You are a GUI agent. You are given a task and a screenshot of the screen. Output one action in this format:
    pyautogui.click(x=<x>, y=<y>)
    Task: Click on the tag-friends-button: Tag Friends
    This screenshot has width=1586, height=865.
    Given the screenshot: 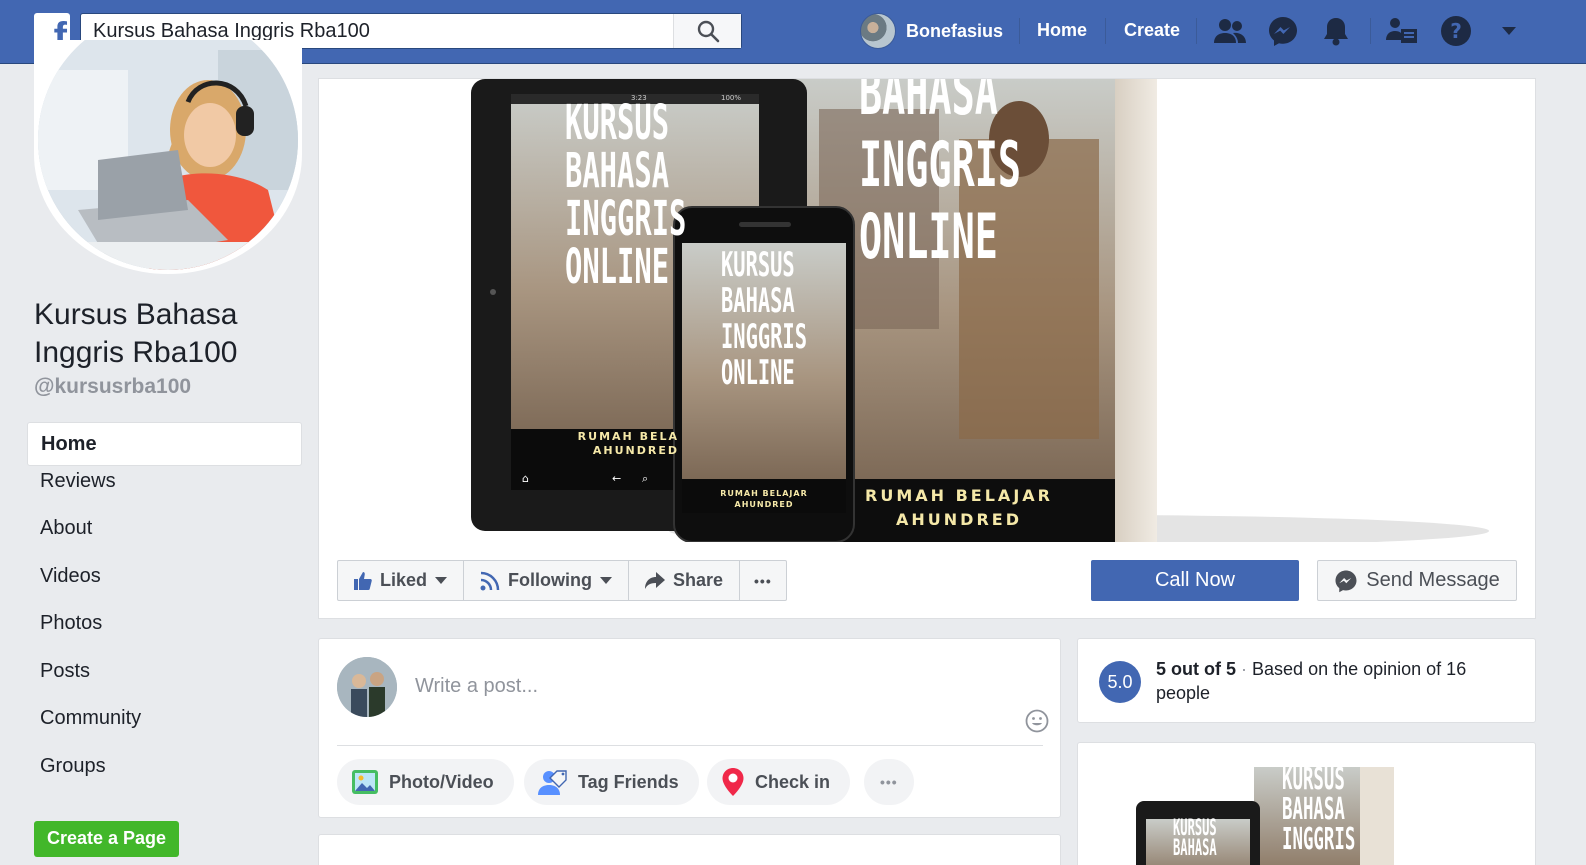 What is the action you would take?
    pyautogui.click(x=611, y=782)
    